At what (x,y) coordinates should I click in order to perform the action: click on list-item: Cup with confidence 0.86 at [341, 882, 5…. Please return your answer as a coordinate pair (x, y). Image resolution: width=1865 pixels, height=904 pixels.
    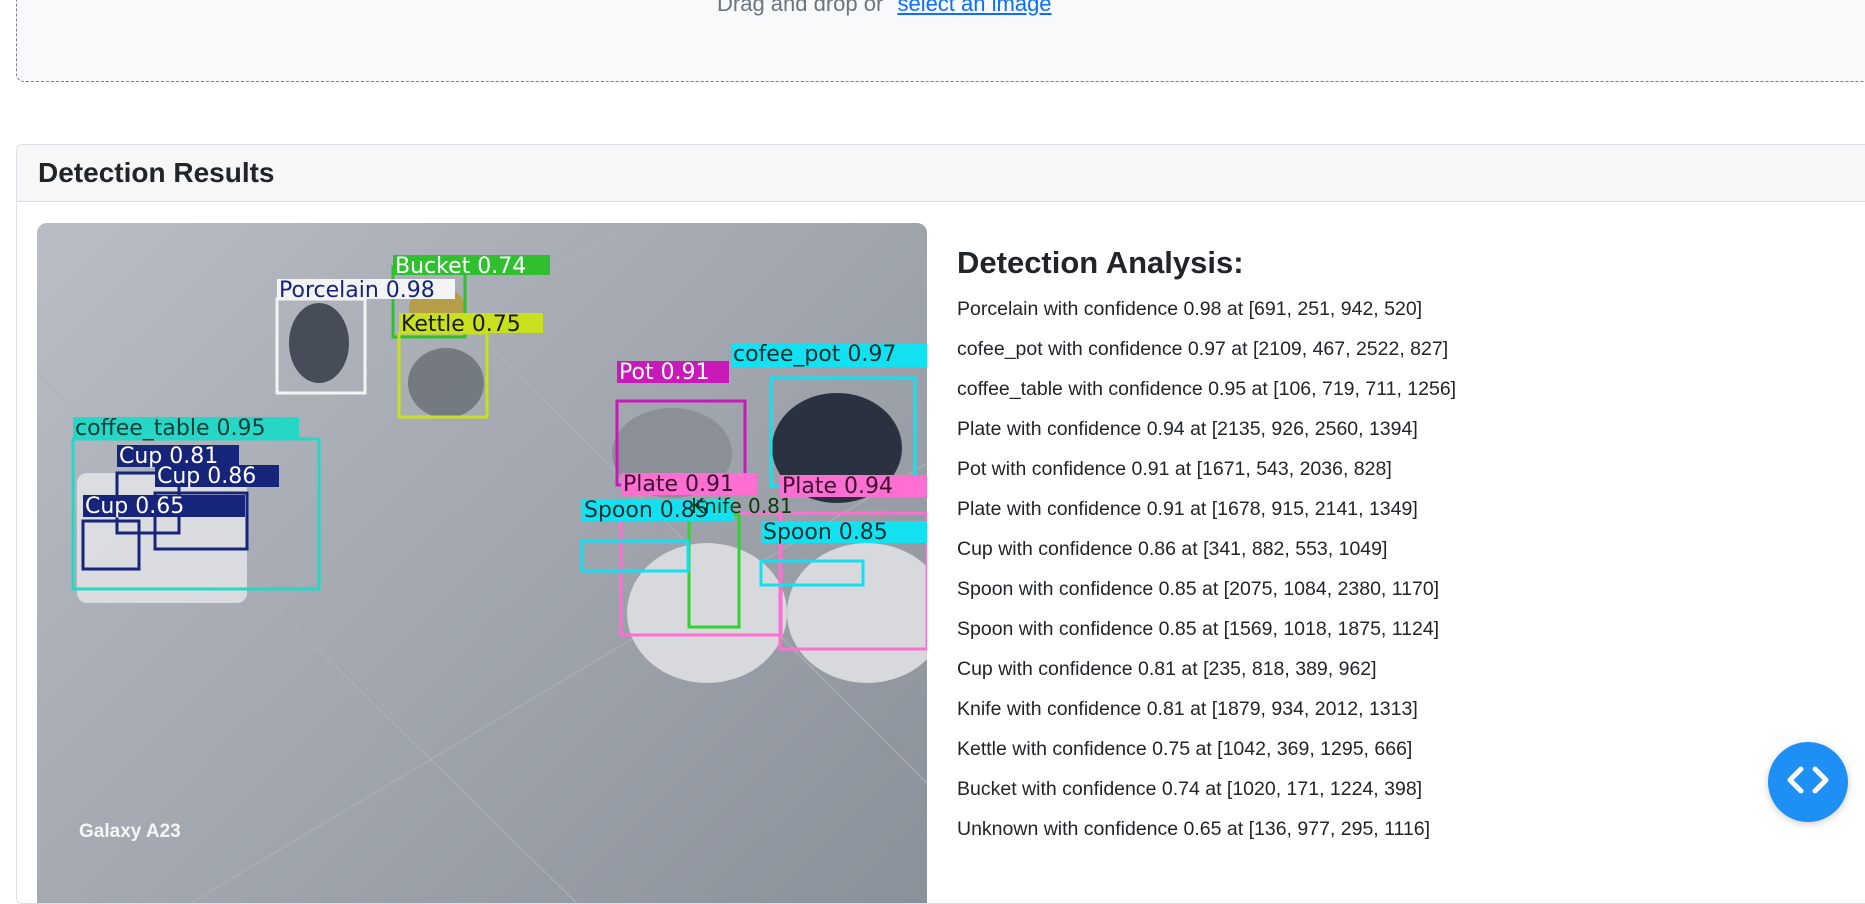
    Looking at the image, I should click on (1172, 549).